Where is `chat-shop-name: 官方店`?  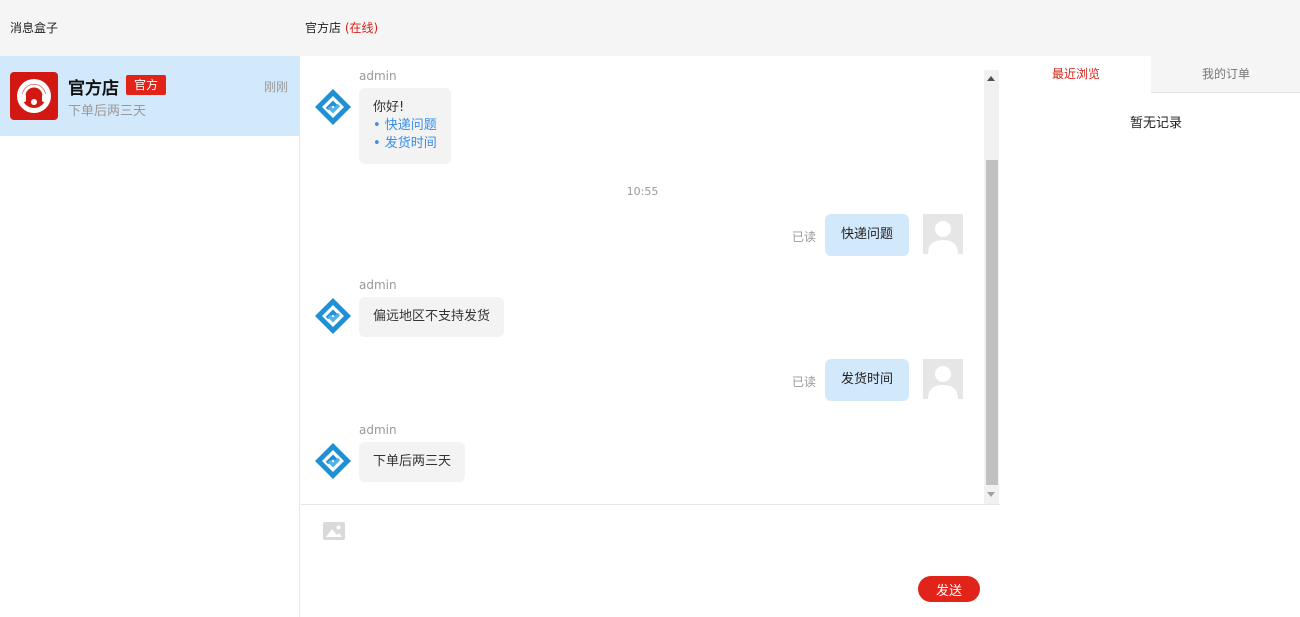
chat-shop-name: 官方店 is located at coordinates (323, 28).